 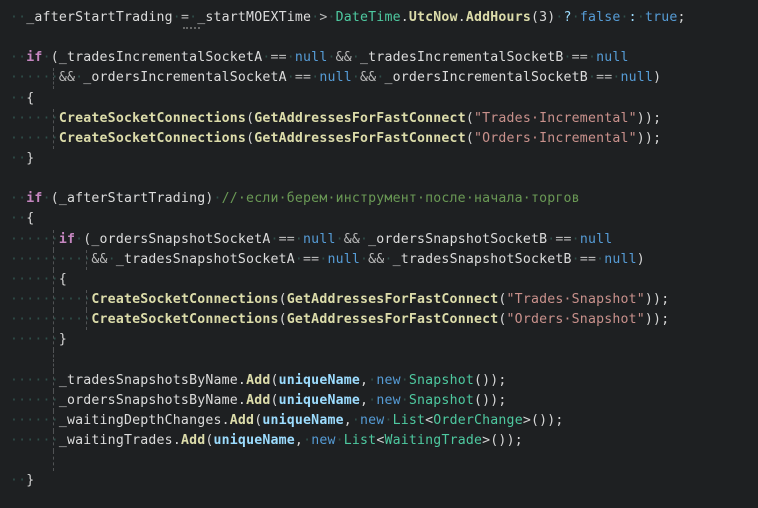 I want to click on whitespace-dots: ··········, so click(x=51, y=299).